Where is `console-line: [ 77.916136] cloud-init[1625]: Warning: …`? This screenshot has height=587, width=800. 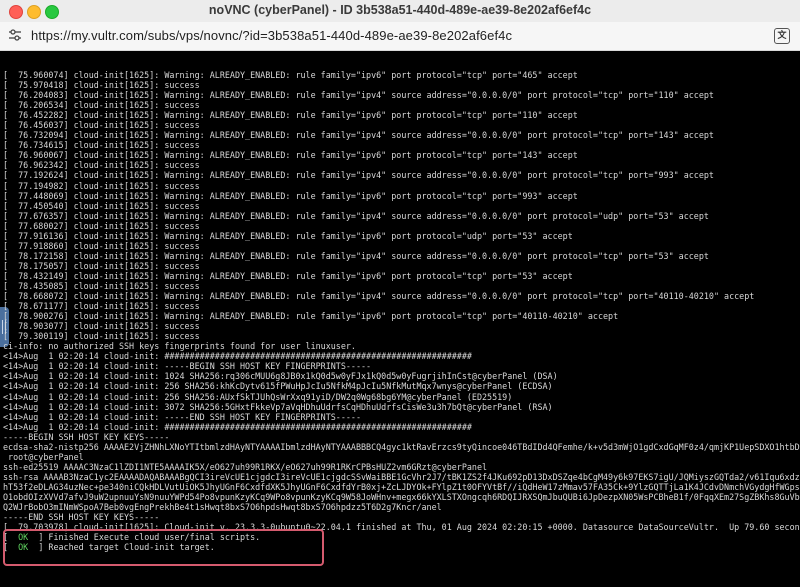 console-line: [ 77.916136] cloud-init[1625]: Warning: … is located at coordinates (288, 235).